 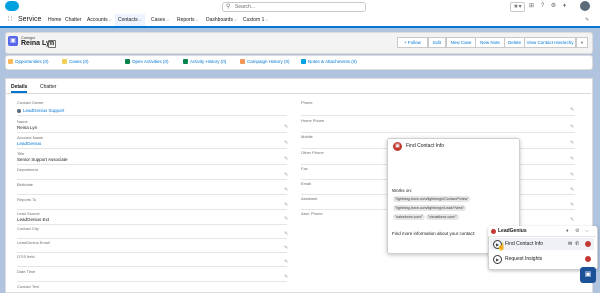 I want to click on related-link-notes-attachments: Notes & Attachments (0), so click(x=329, y=61).